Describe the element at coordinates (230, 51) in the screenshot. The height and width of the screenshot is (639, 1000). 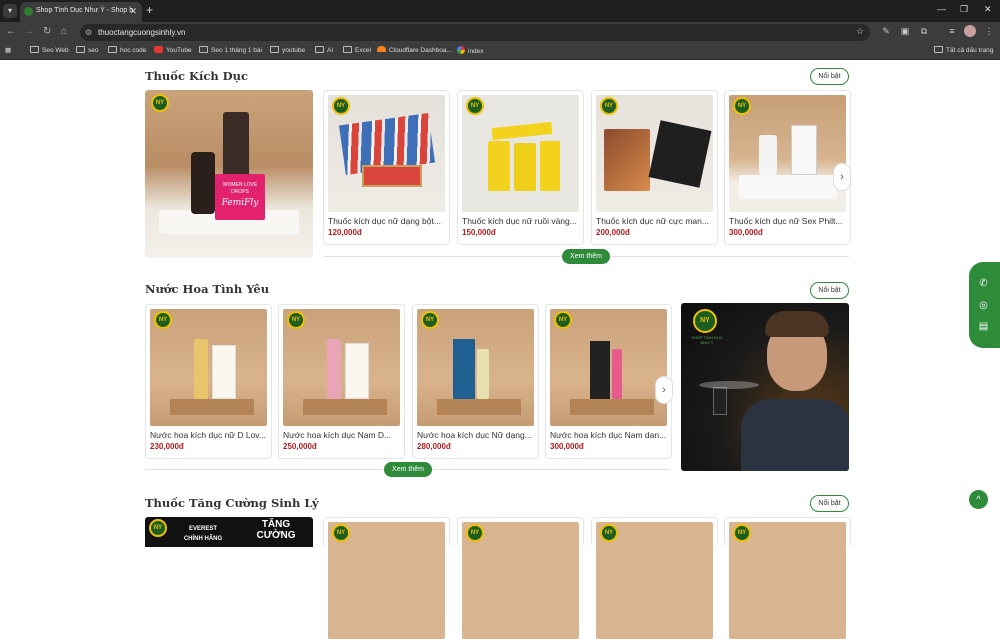
I see `bookmark-seo-1-thang: Seo 1 tháng 1 bài` at that location.